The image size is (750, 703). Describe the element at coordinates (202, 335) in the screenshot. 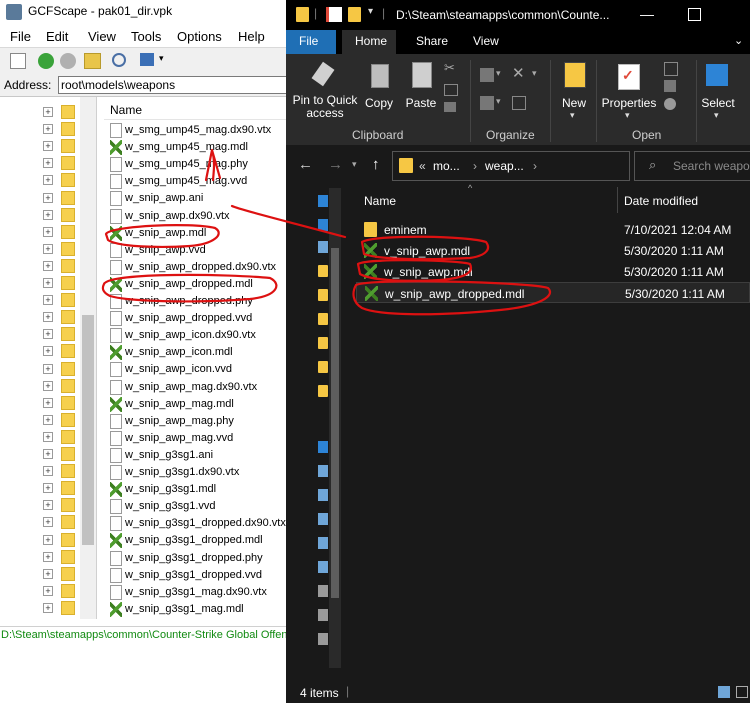

I see `list-item: w_snip_awp_icon.dx90.vtx` at that location.